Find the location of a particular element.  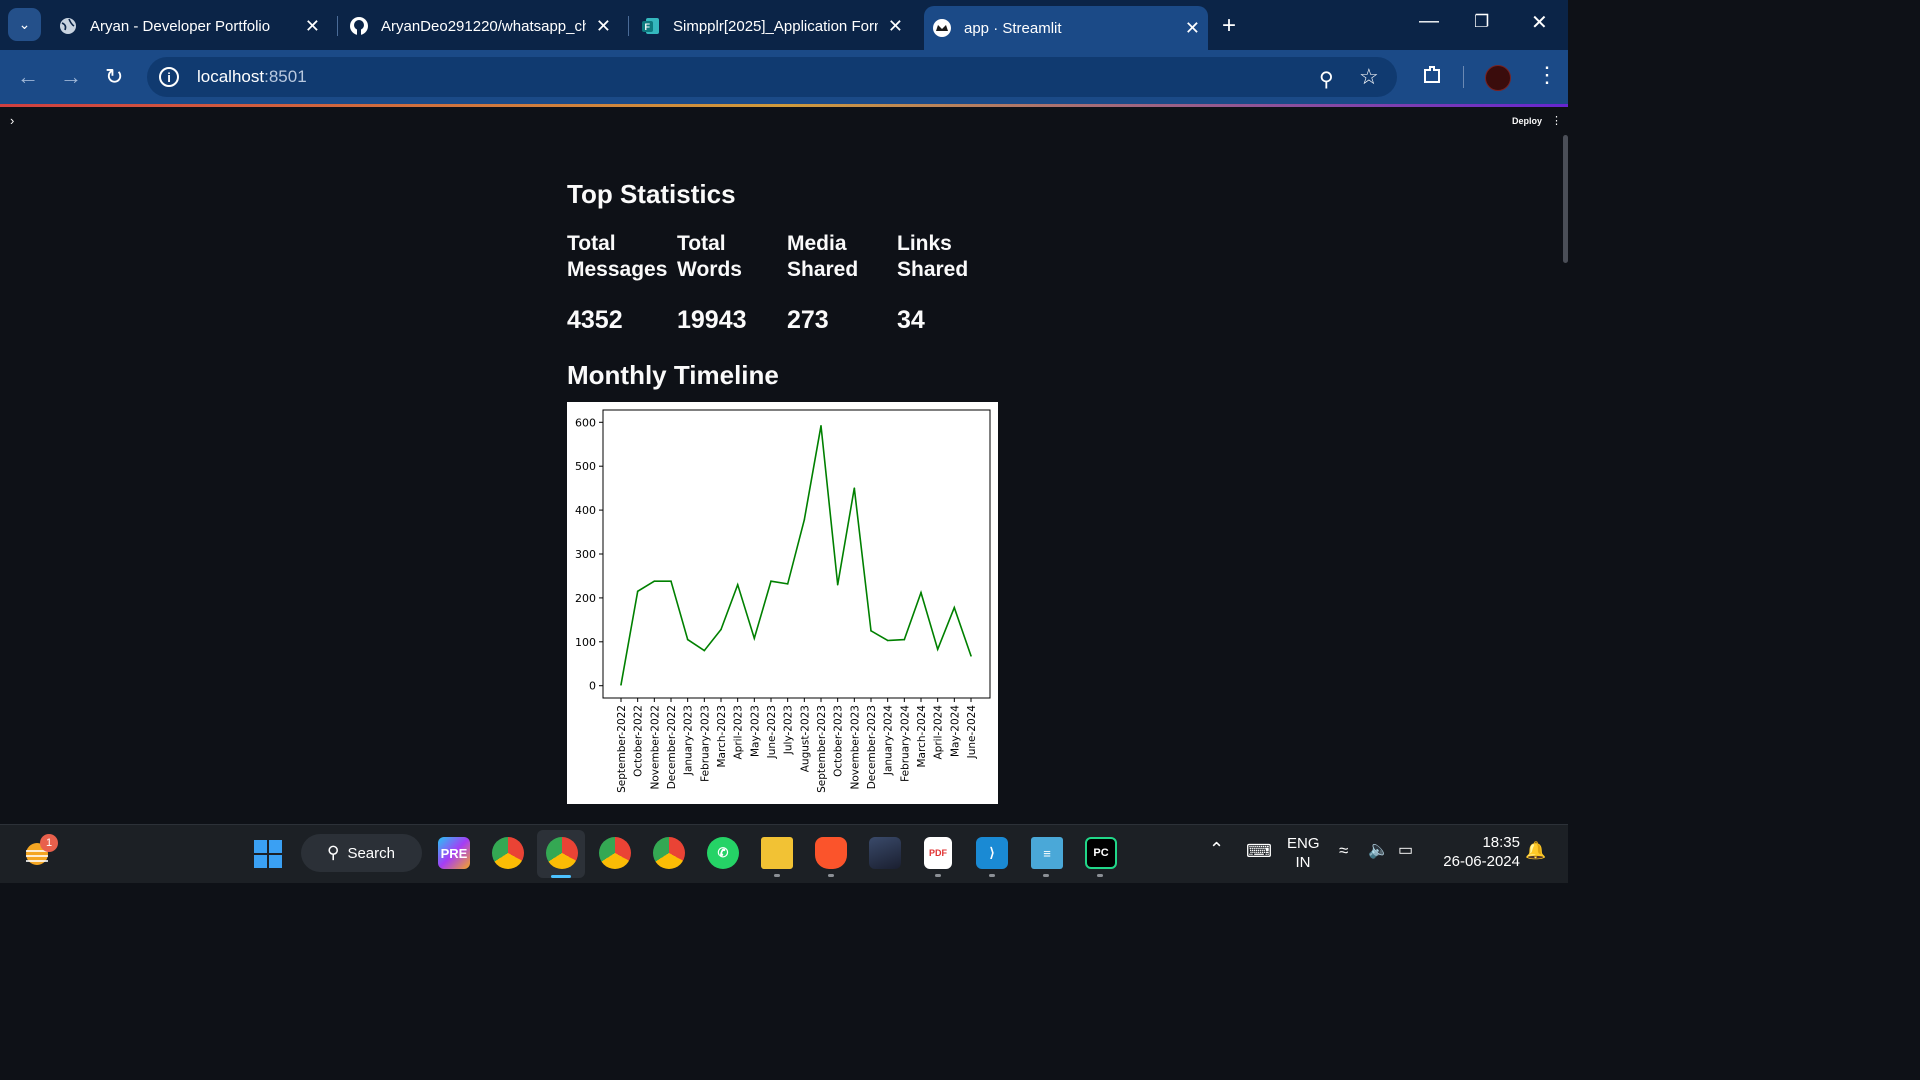

monthly-timeline-heading: Monthly Timeline is located at coordinates (673, 375).